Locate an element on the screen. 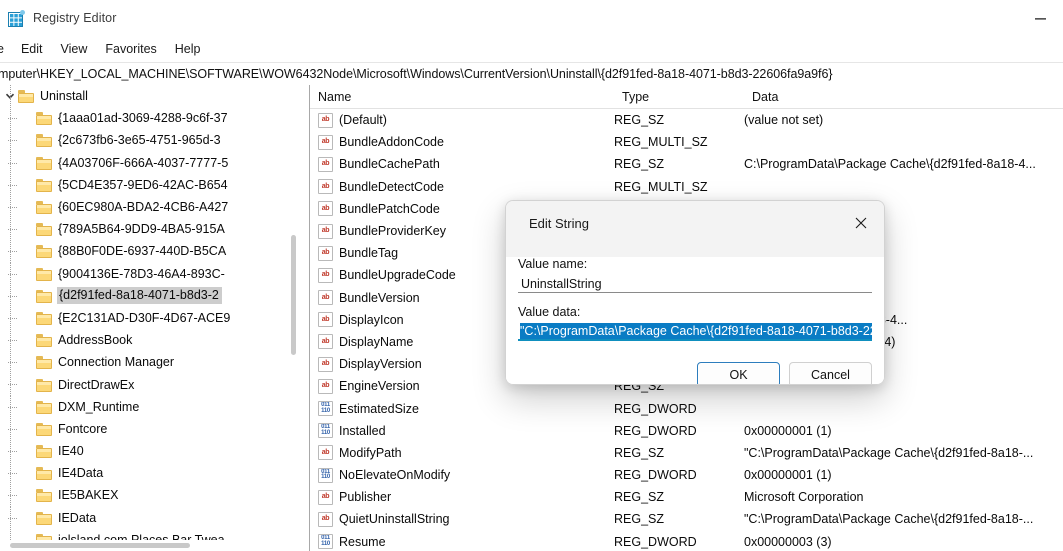 Image resolution: width=1063 pixels, height=551 pixels. tree-item-connection-manager: Connection Manager is located at coordinates (155, 362).